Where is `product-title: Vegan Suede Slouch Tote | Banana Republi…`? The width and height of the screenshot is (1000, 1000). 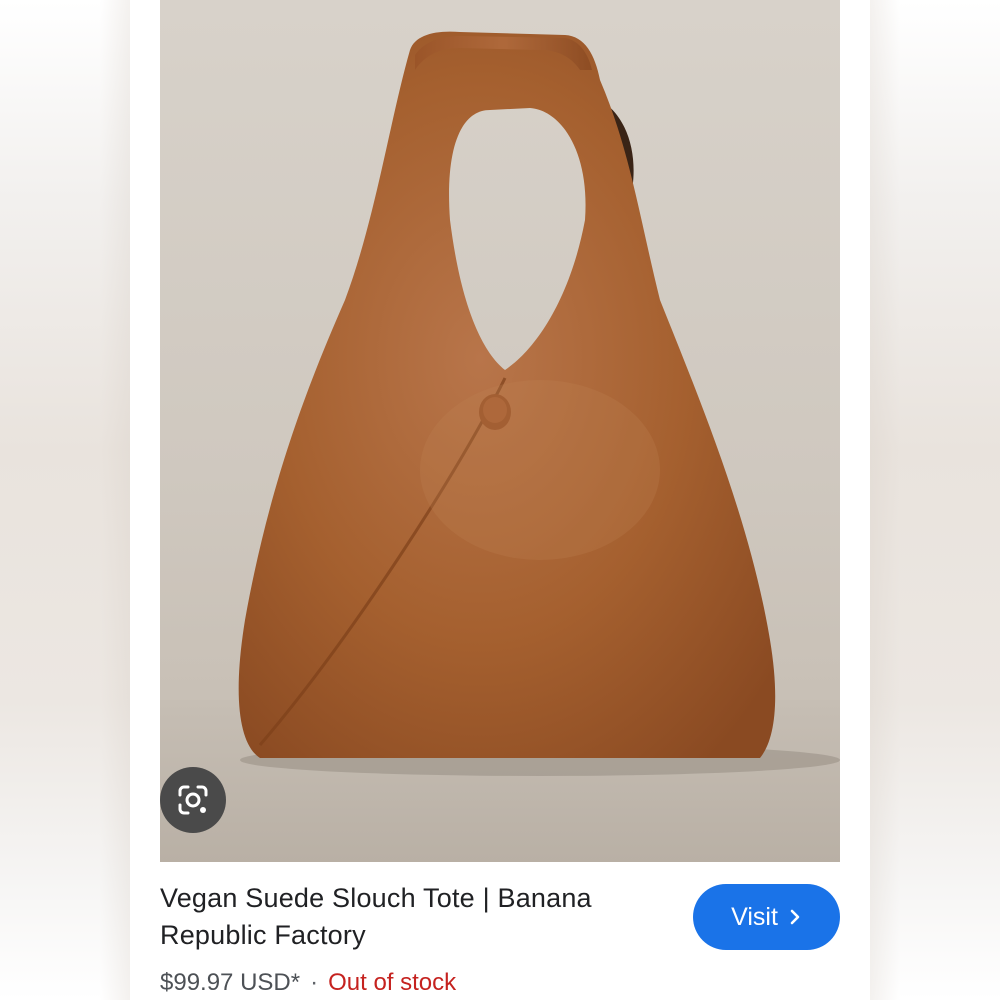 product-title: Vegan Suede Slouch Tote | Banana Republi… is located at coordinates (410, 917).